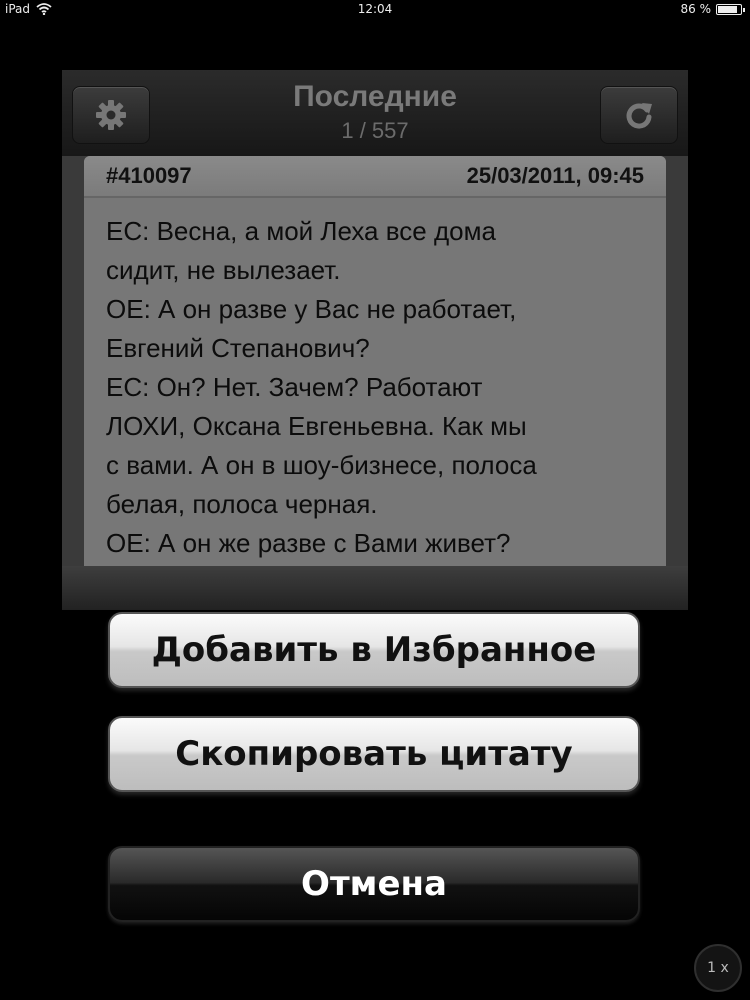 The height and width of the screenshot is (1000, 750). What do you see at coordinates (242, 504) in the screenshot?
I see `quote-line: белая, полоса черная.` at bounding box center [242, 504].